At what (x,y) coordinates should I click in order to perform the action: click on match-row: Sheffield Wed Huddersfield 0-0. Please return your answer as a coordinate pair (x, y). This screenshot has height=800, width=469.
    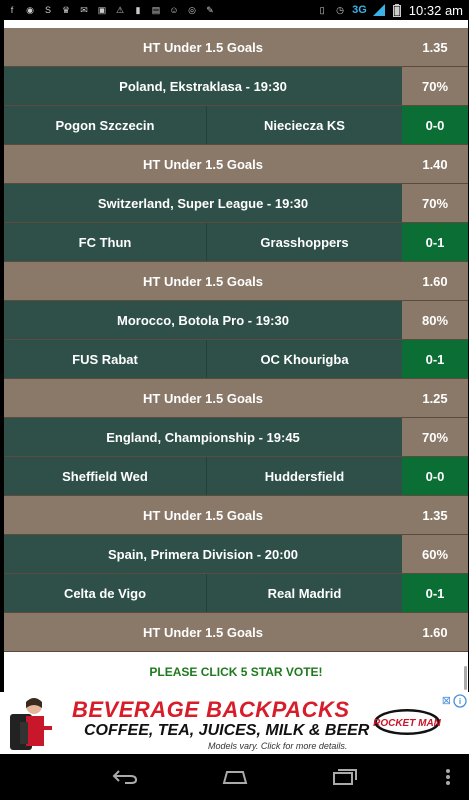
    Looking at the image, I should click on (236, 476).